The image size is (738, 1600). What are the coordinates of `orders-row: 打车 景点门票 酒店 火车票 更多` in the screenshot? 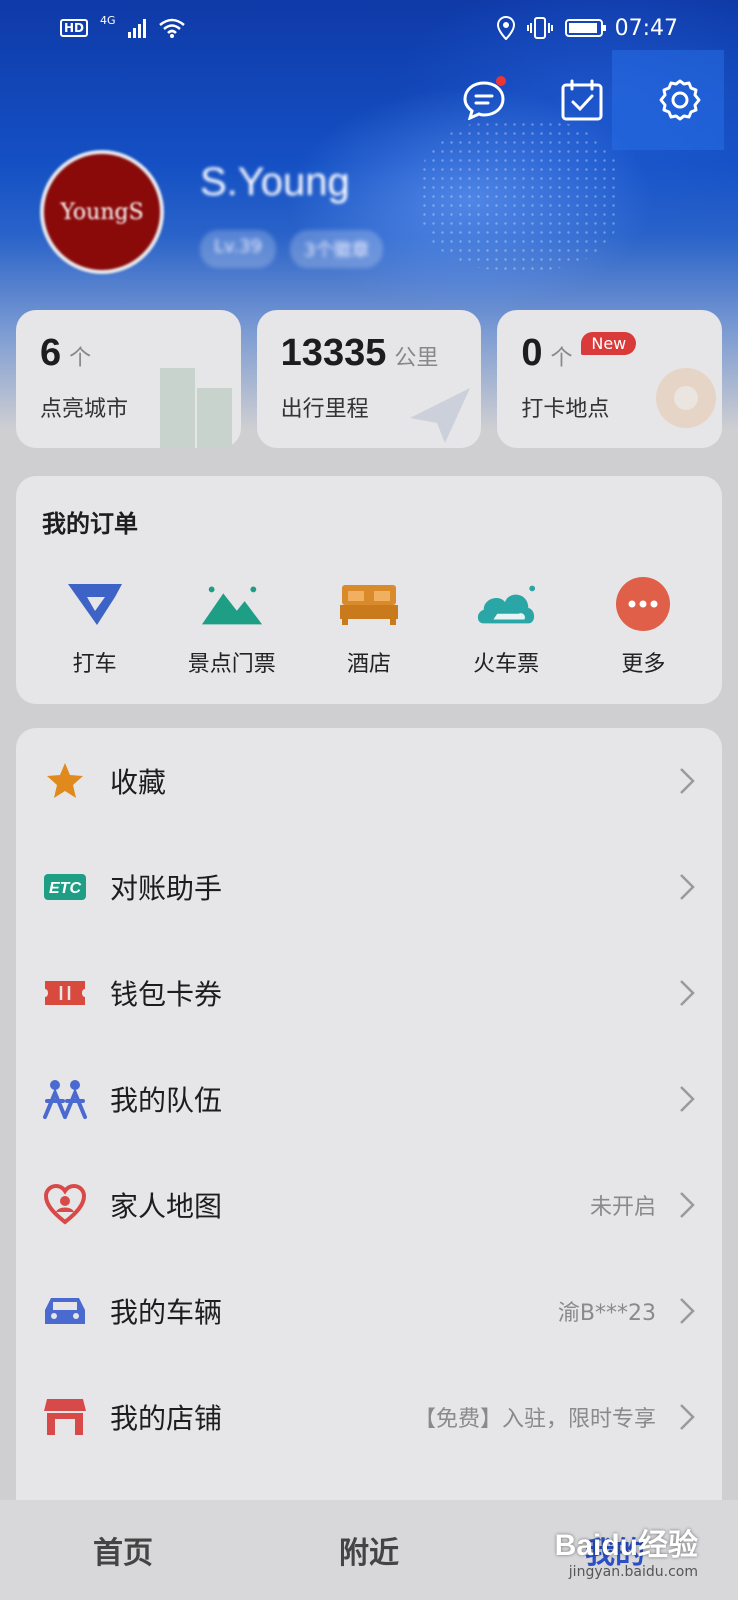 It's located at (369, 627).